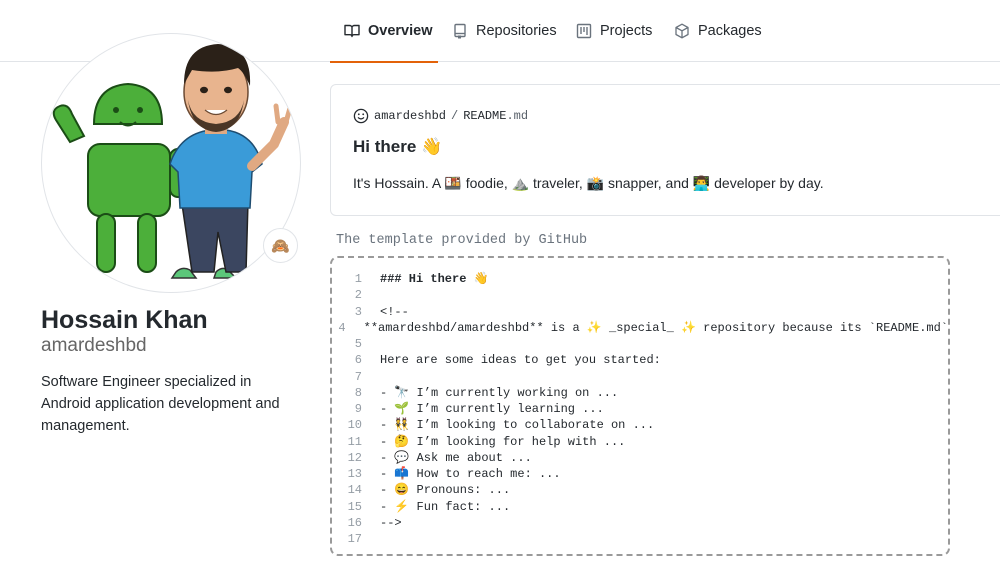 This screenshot has height=578, width=1000. What do you see at coordinates (354, 490) in the screenshot?
I see `line-number: 14` at bounding box center [354, 490].